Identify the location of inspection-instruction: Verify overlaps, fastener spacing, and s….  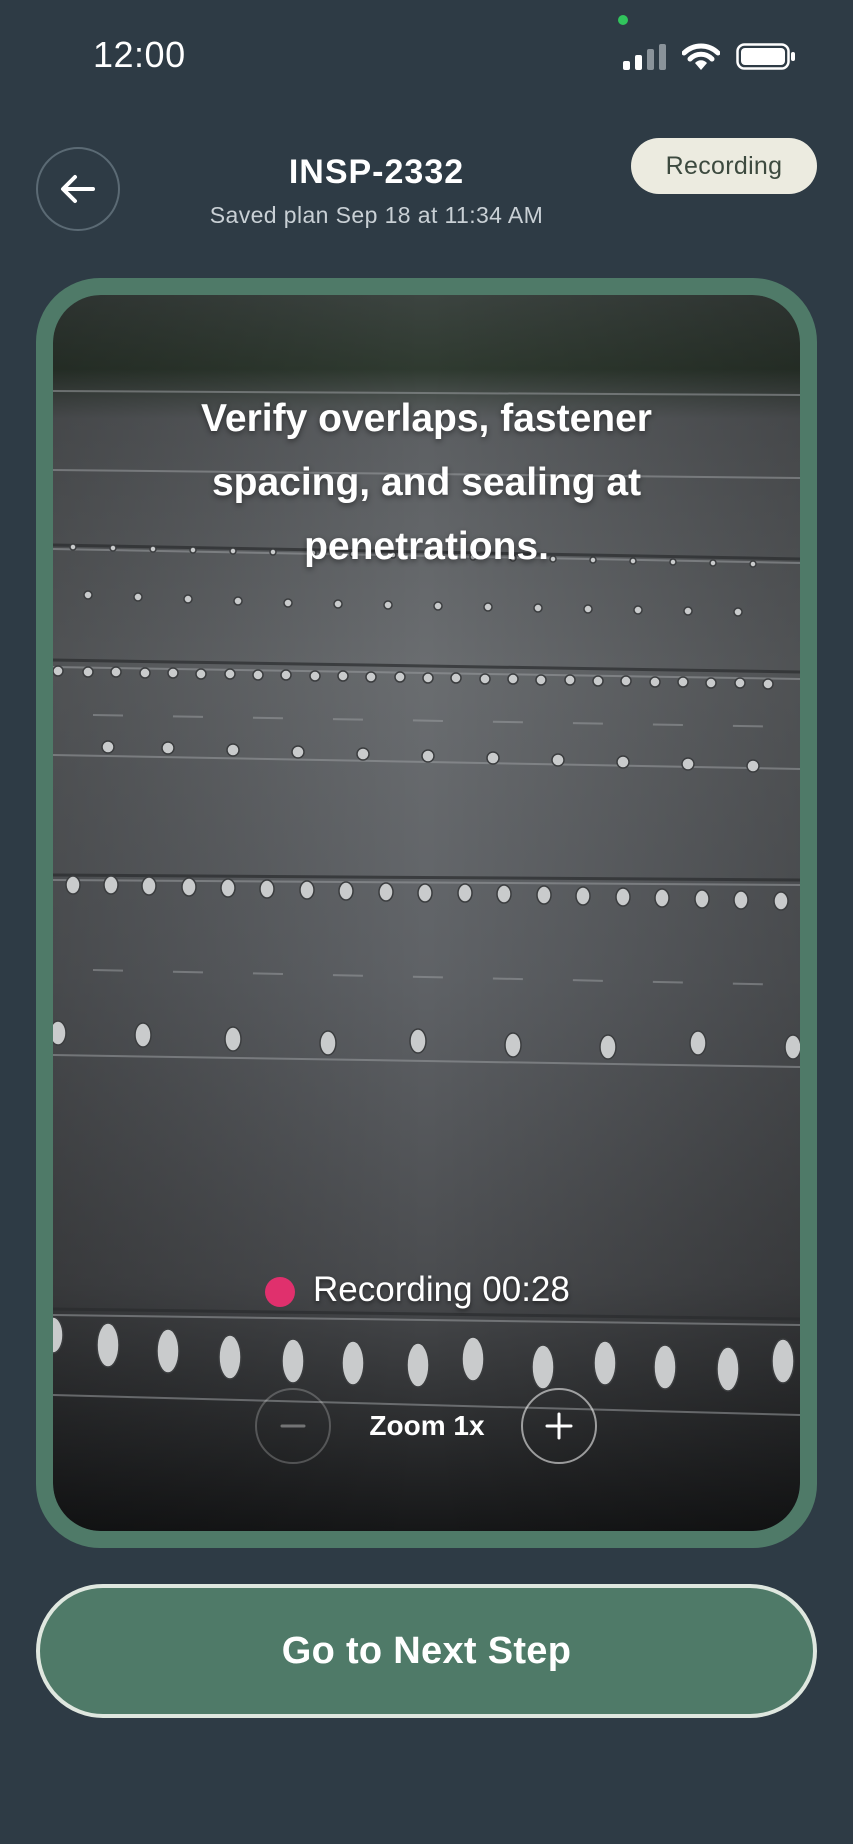
(426, 482).